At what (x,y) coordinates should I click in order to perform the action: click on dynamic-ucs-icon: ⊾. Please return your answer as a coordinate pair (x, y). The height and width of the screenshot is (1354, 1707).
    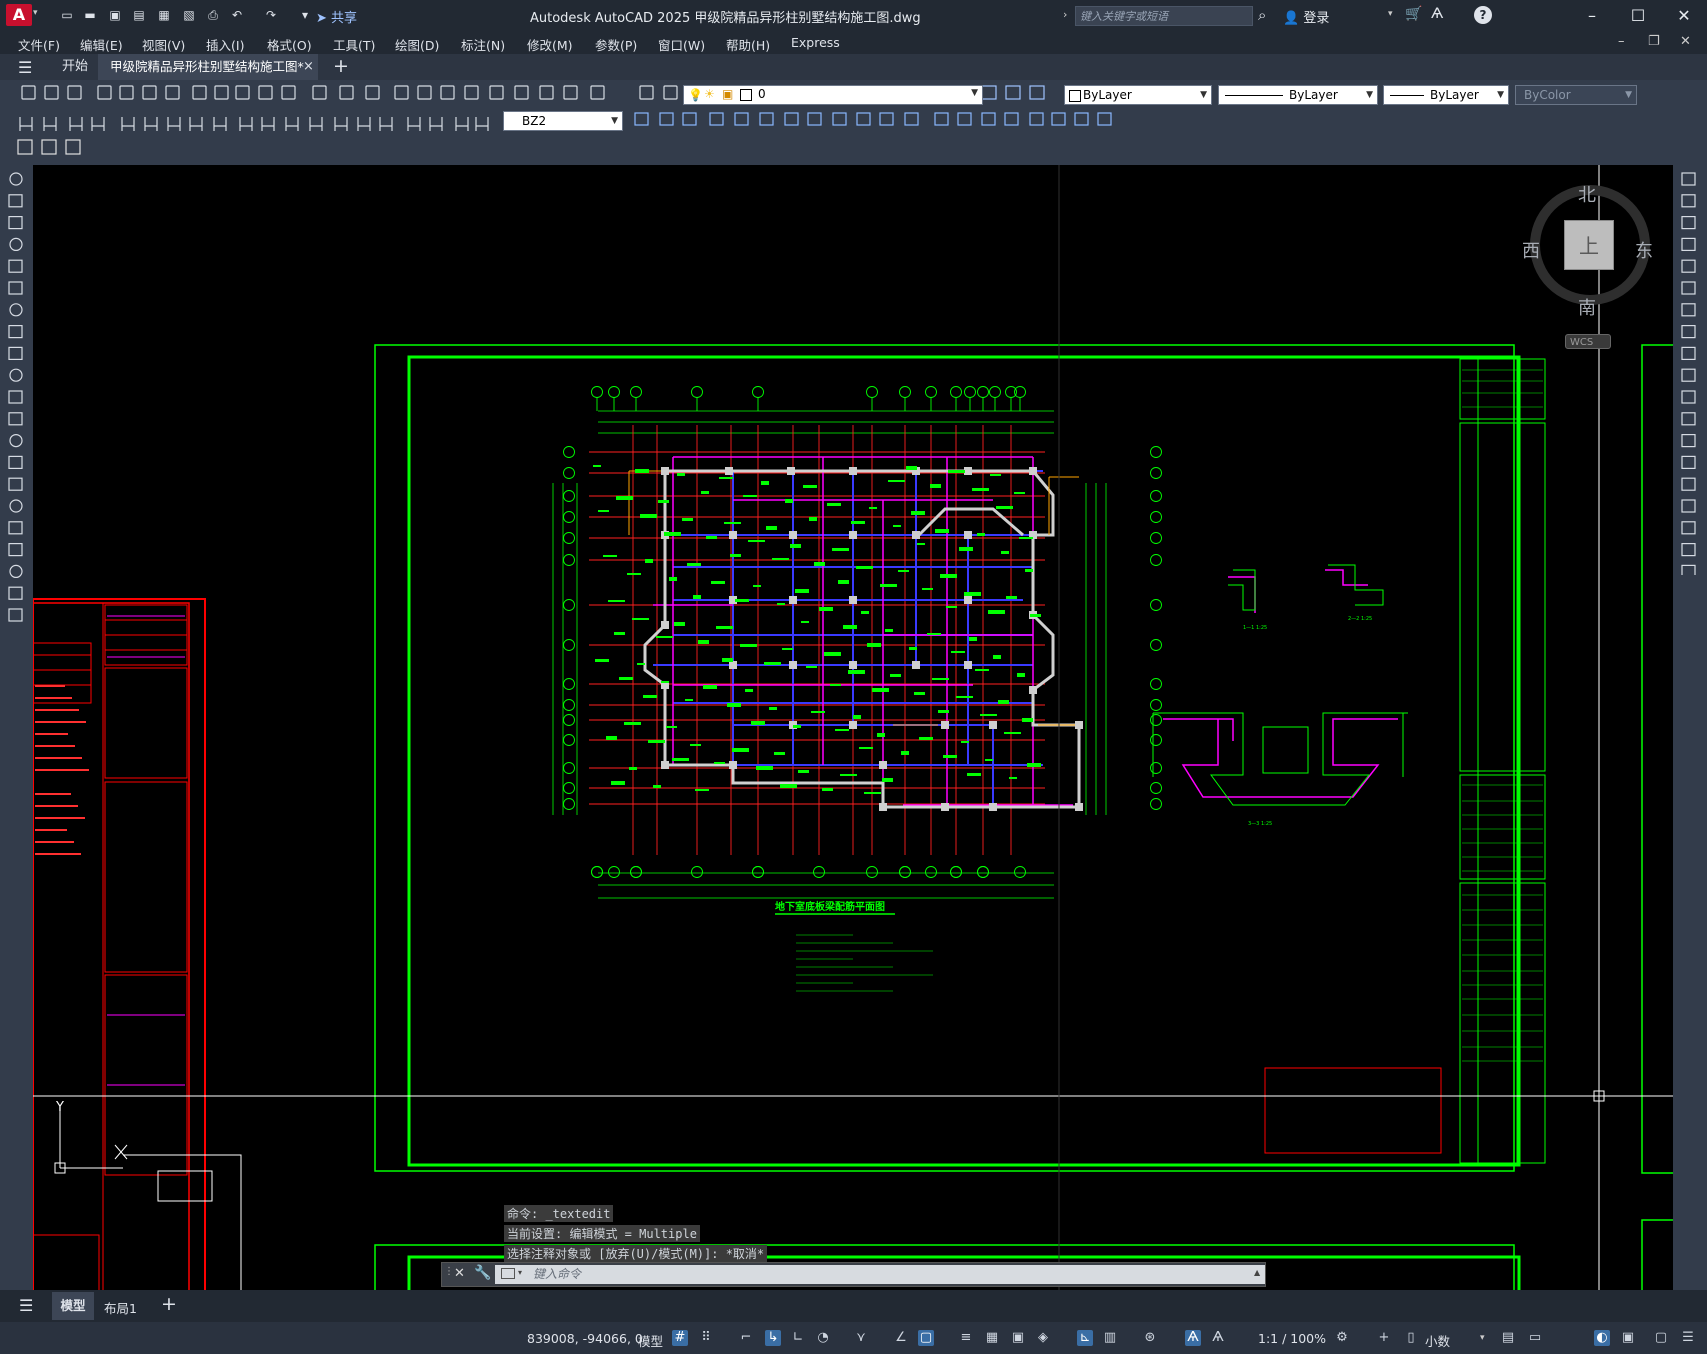
    Looking at the image, I should click on (1085, 1338).